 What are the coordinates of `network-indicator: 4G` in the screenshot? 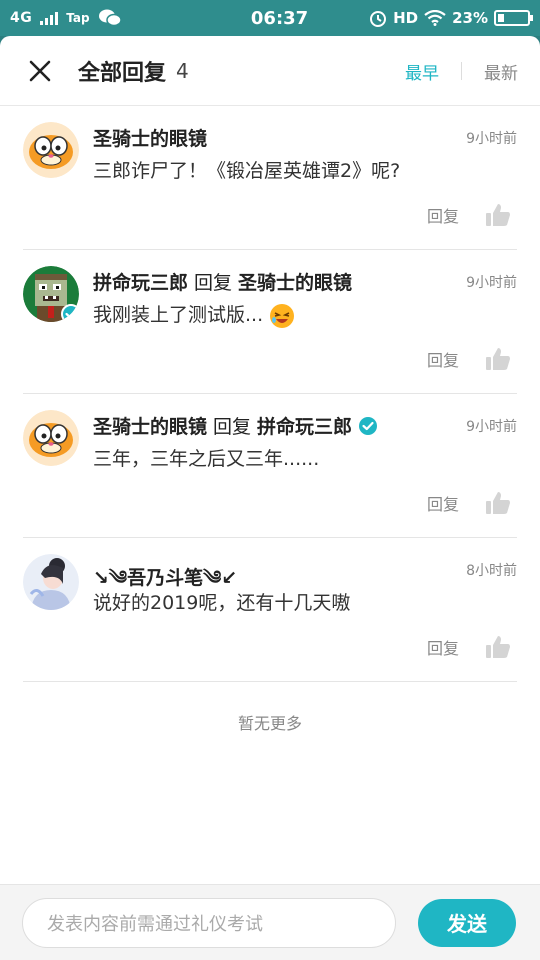 It's located at (21, 18).